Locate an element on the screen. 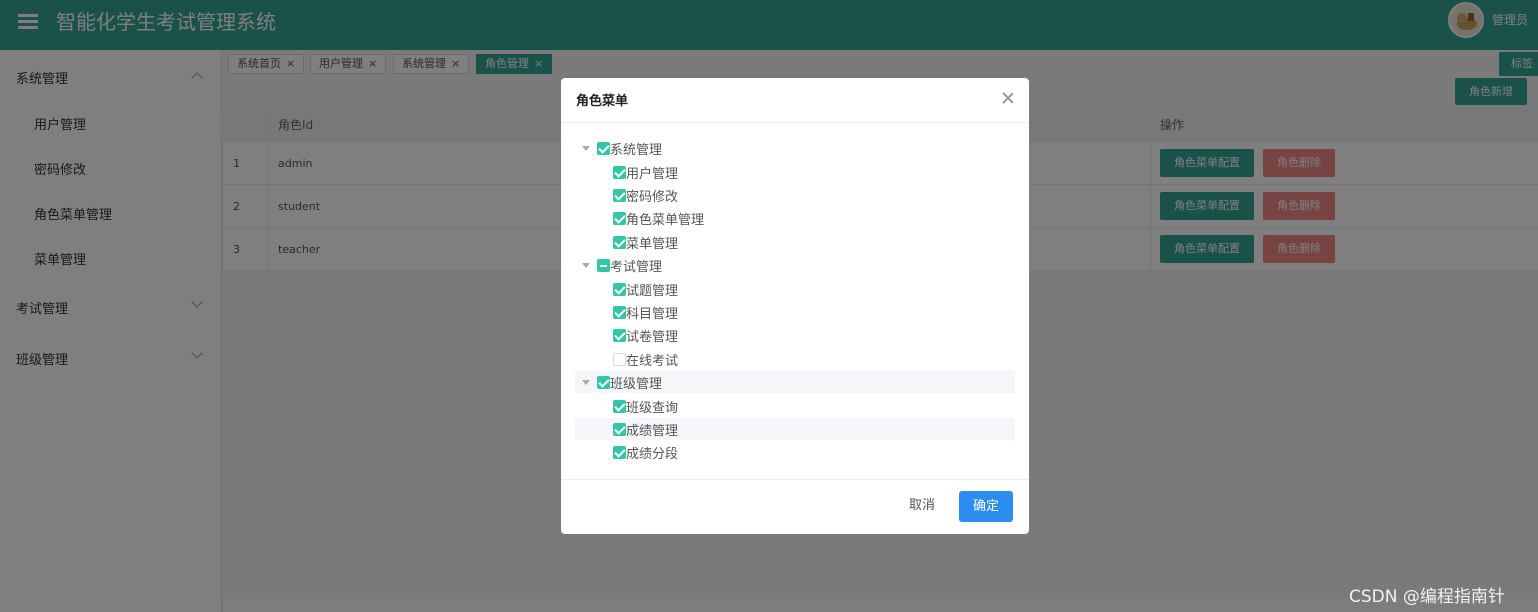 The image size is (1538, 612). tree-node-subject-management: 科目管理 is located at coordinates (645, 312).